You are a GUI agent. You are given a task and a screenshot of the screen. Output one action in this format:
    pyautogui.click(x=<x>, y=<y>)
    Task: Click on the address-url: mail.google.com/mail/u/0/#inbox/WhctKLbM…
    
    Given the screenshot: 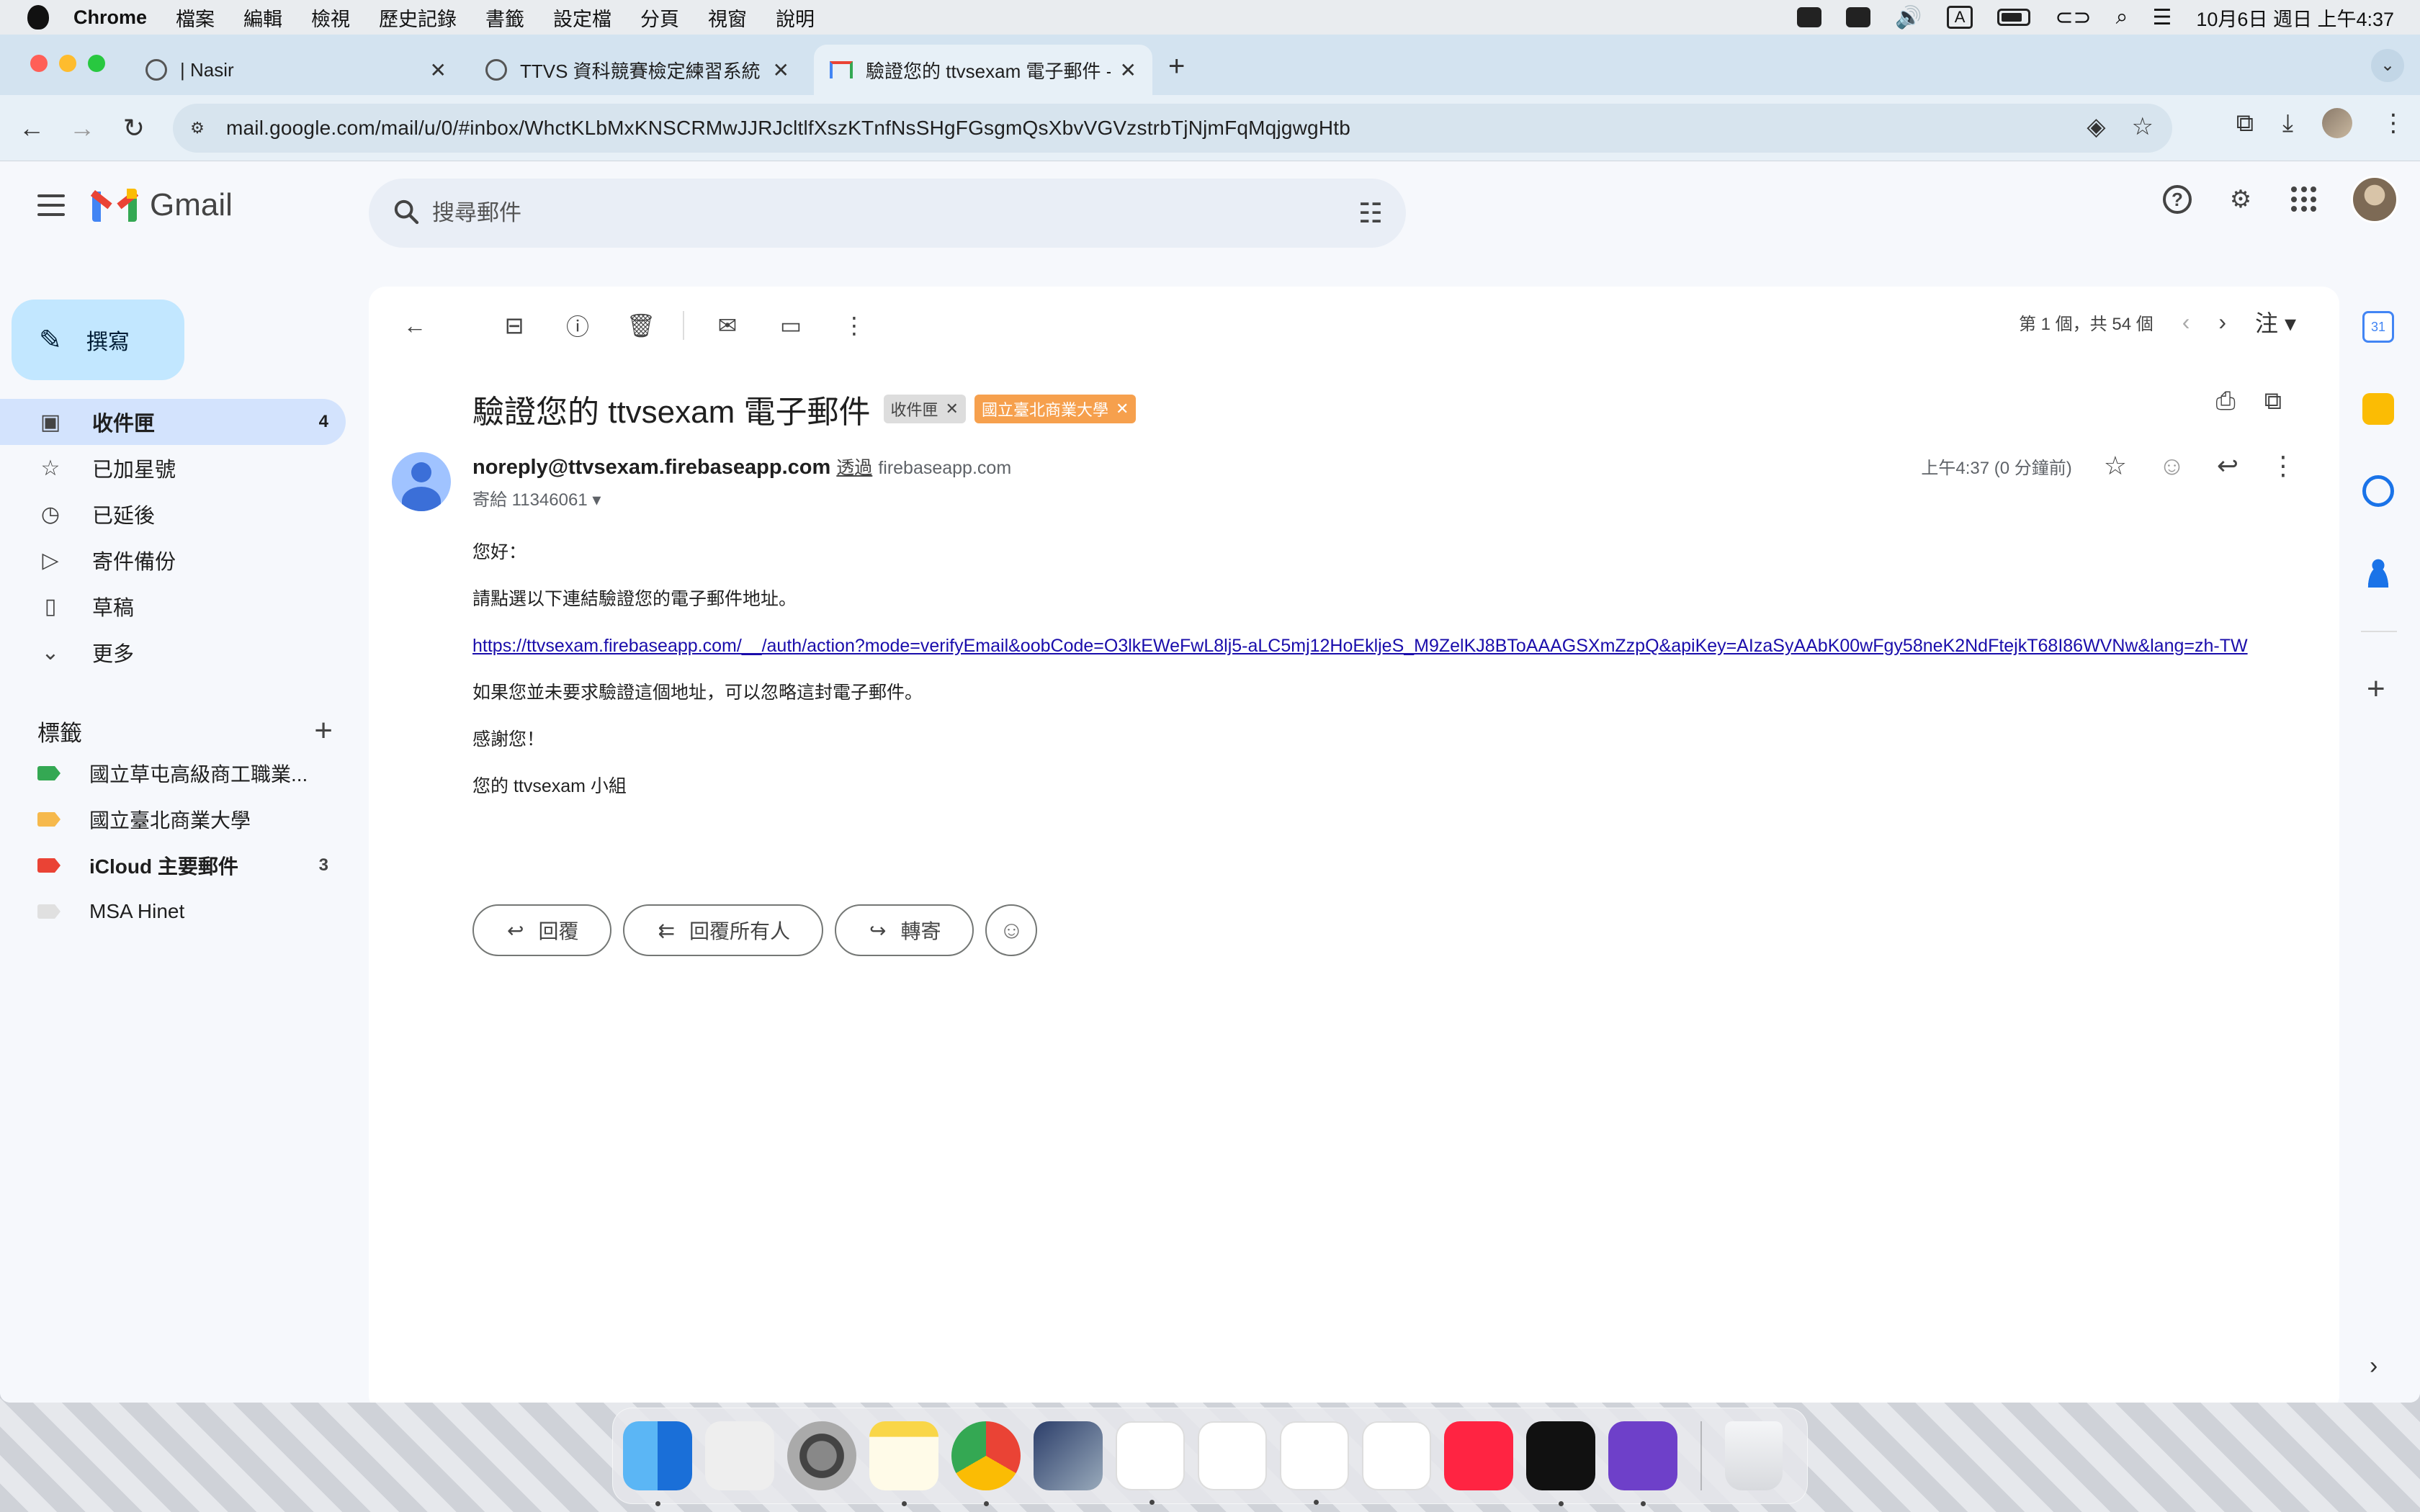 What is the action you would take?
    pyautogui.click(x=788, y=128)
    